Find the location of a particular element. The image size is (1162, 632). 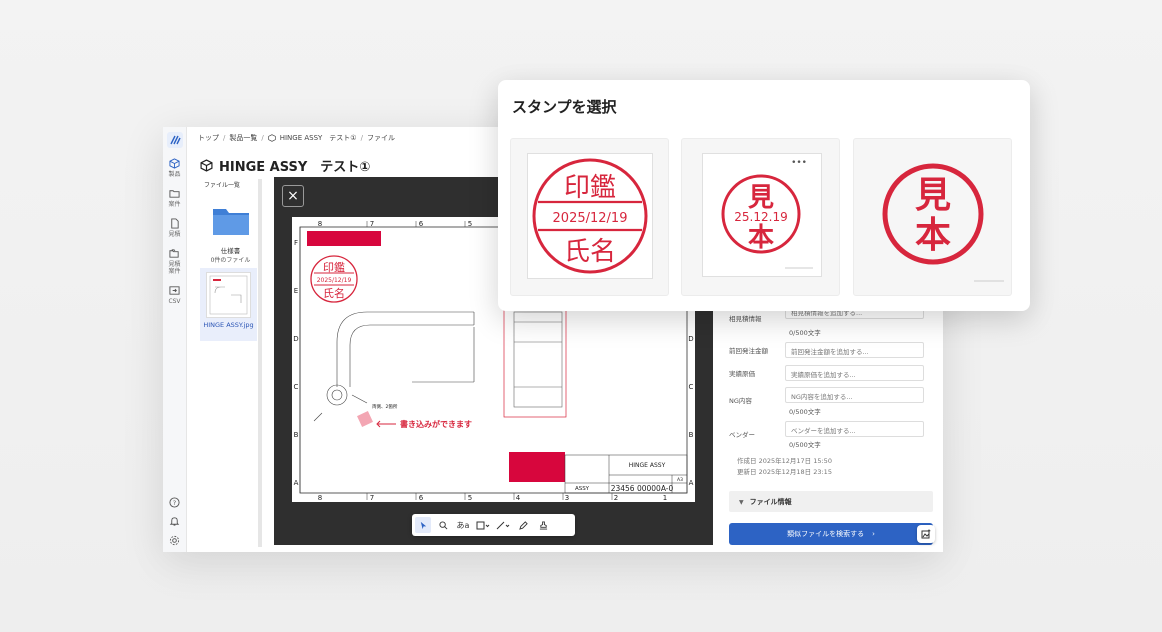

breadcrumb: トップ / 製品一覧 / HINGE ASSY テスト① / ファイル is located at coordinates (296, 138).